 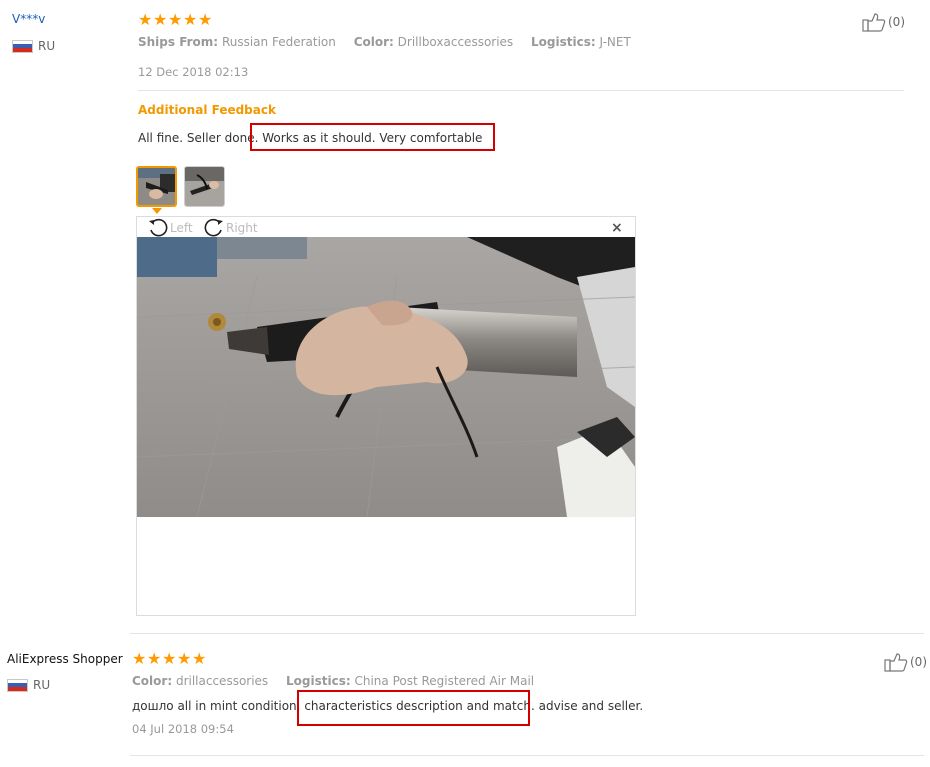 I want to click on review-text-start: All fine. Seller done., so click(x=198, y=138).